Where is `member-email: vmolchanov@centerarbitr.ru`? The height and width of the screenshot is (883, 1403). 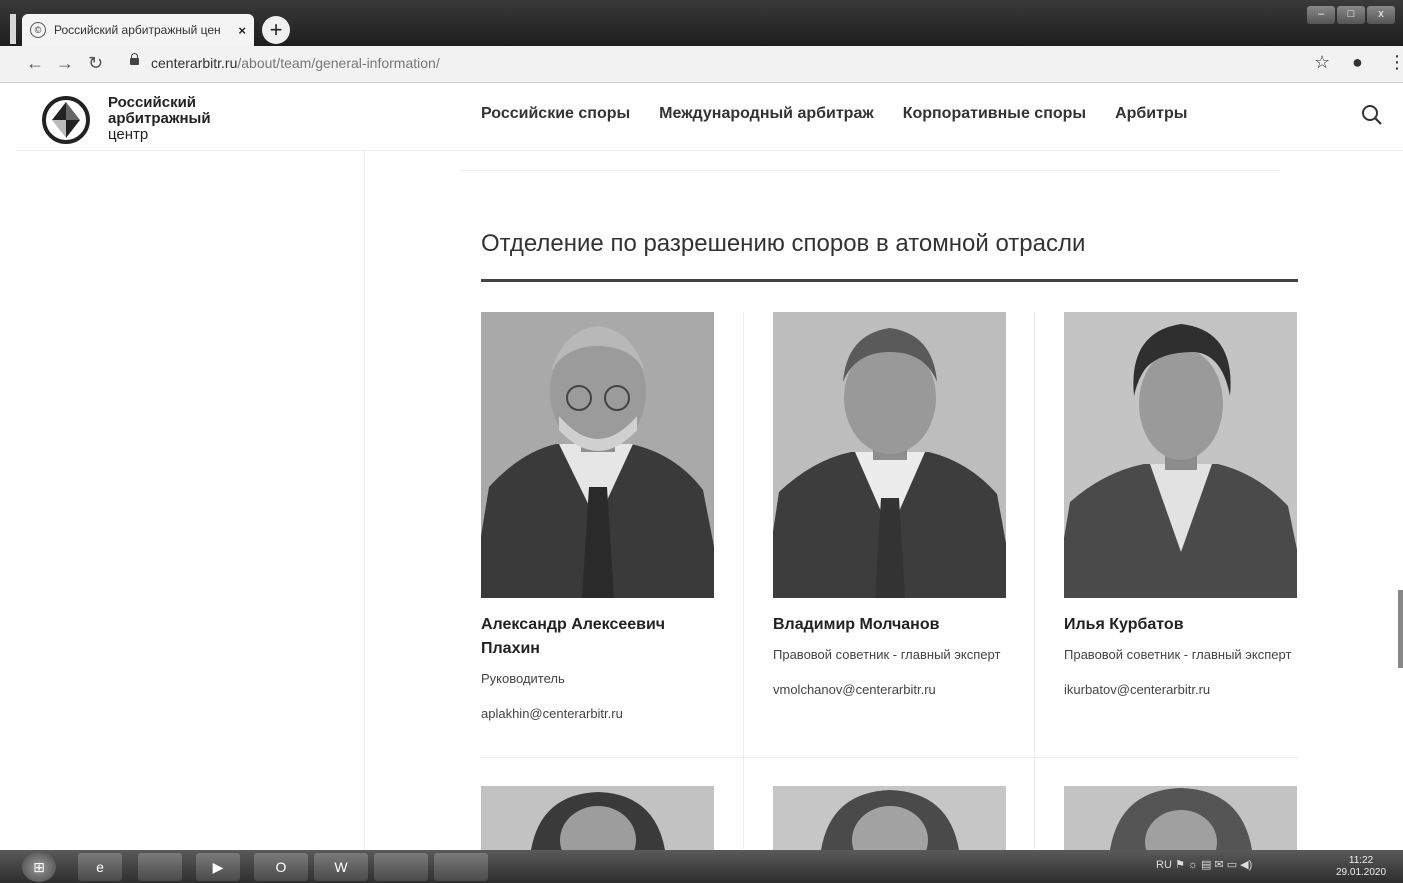
member-email: vmolchanov@centerarbitr.ru is located at coordinates (889, 689).